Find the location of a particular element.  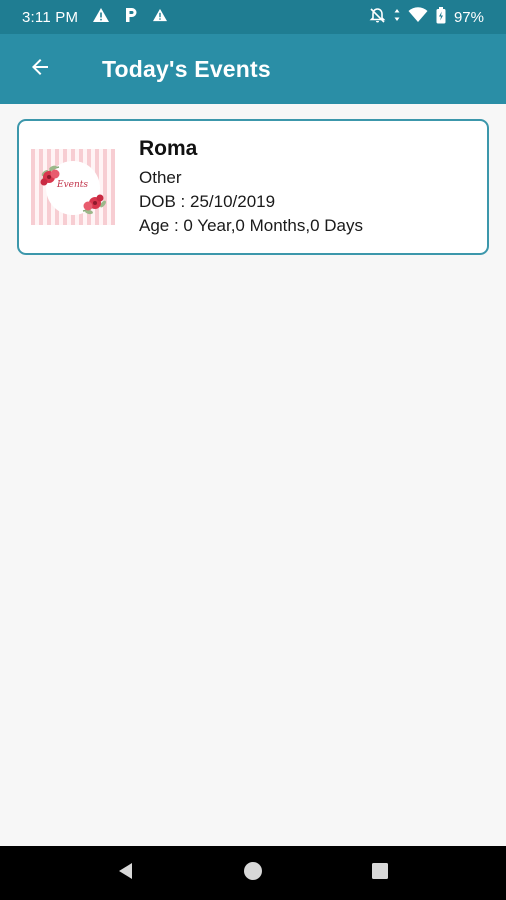

nav-home-icon is located at coordinates (253, 873).